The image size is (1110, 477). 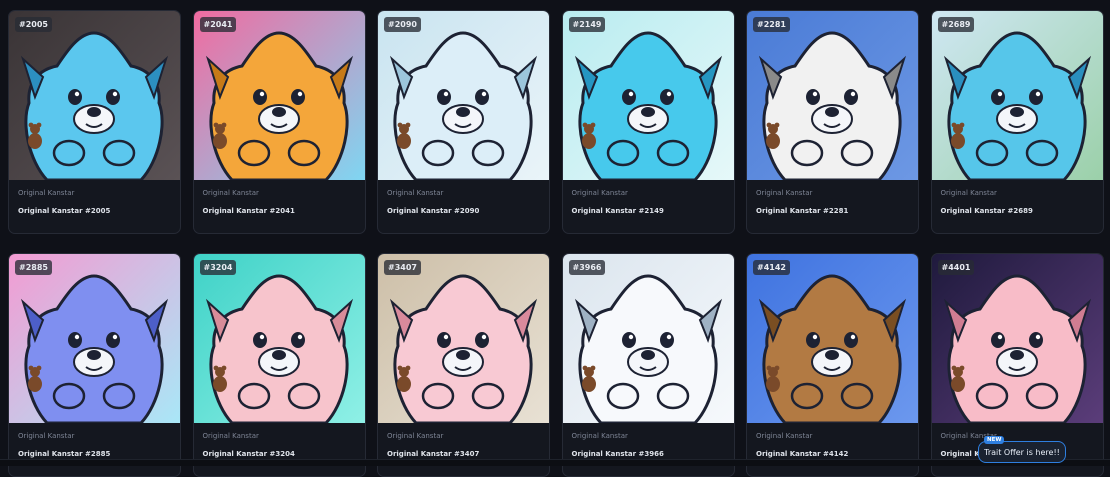 I want to click on nft-image: #3204, so click(x=279, y=338).